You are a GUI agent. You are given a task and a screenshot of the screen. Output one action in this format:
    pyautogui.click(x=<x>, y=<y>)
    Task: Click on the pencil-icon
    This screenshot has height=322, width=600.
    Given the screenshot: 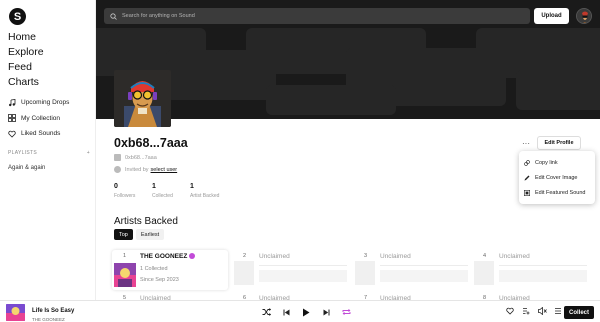 What is the action you would take?
    pyautogui.click(x=527, y=178)
    